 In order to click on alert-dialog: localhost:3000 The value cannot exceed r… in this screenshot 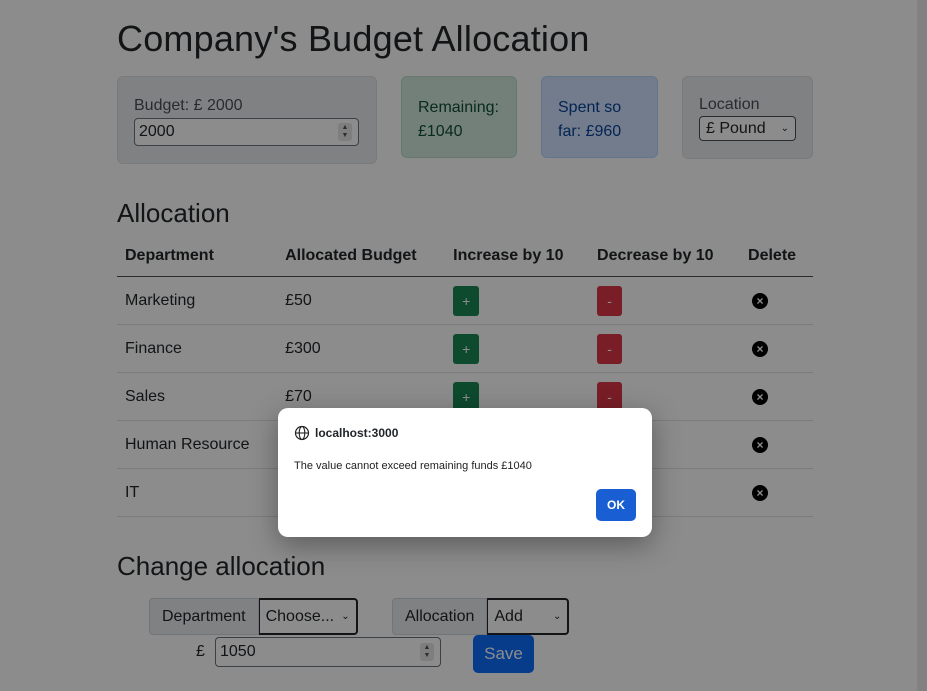, I will do `click(465, 472)`.